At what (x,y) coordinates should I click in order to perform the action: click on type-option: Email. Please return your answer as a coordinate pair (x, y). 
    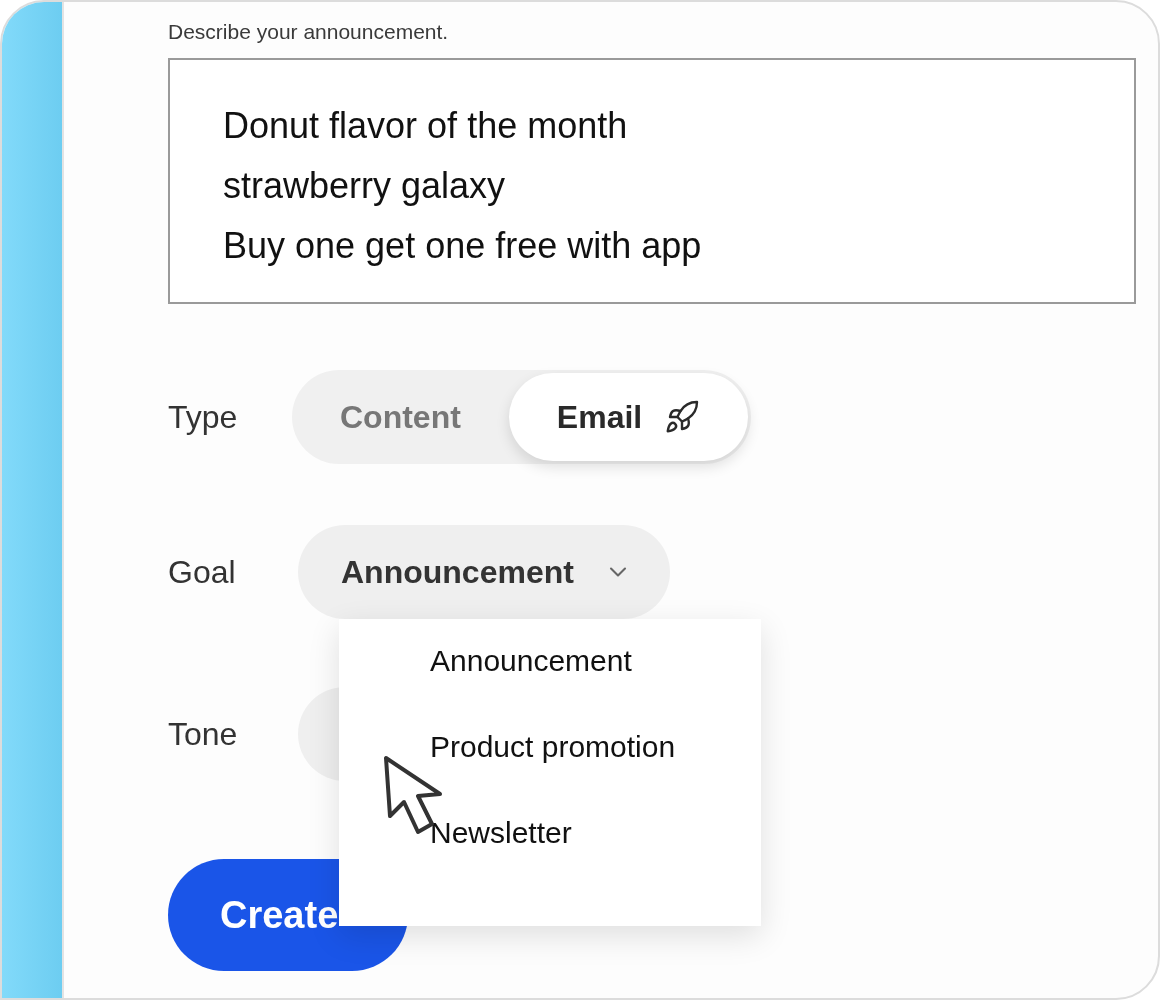
    Looking at the image, I should click on (628, 417).